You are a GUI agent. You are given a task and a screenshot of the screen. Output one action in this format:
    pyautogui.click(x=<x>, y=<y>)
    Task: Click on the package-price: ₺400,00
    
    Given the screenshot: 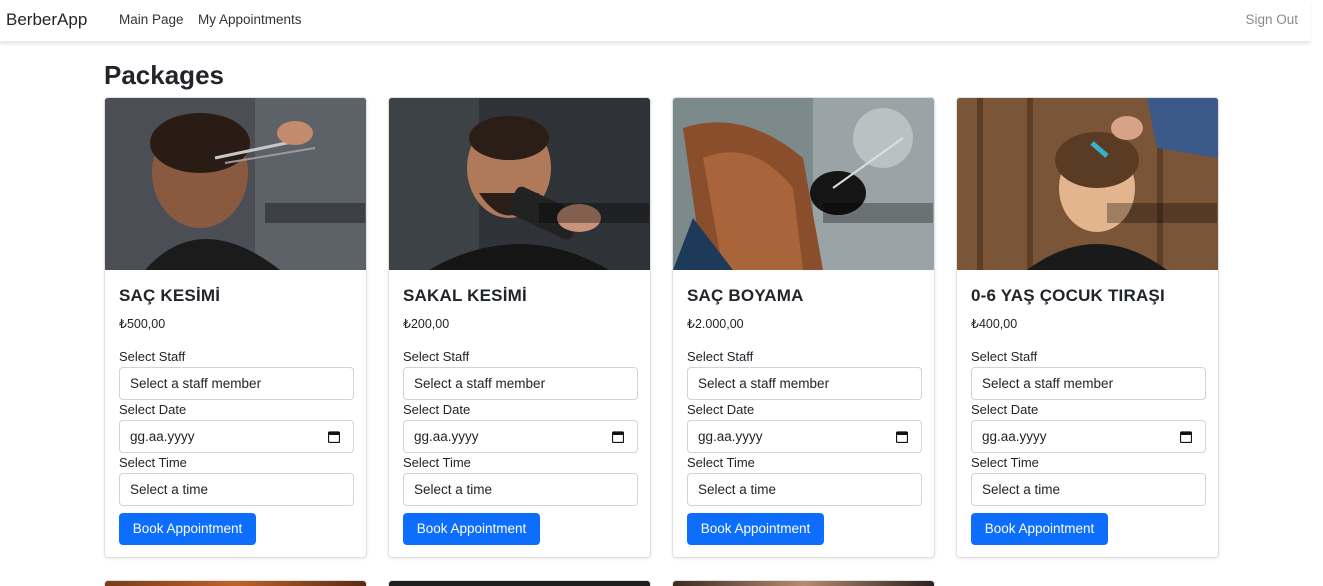 What is the action you would take?
    pyautogui.click(x=994, y=324)
    